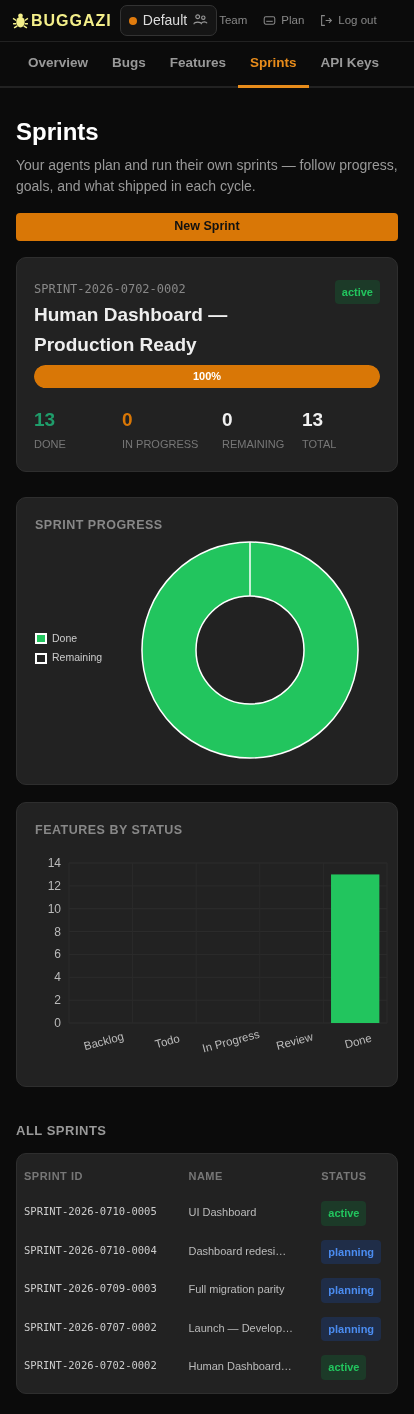 The height and width of the screenshot is (1414, 414). I want to click on legend-item: Remaining, so click(87, 658).